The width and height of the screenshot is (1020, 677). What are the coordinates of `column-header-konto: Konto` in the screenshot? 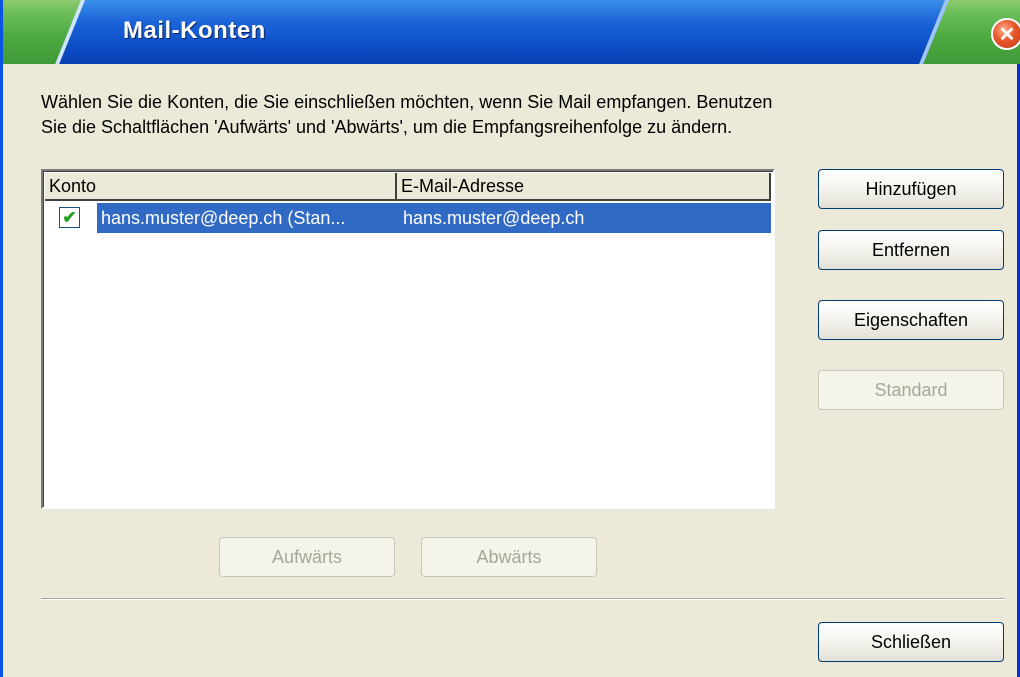 It's located at (221, 187).